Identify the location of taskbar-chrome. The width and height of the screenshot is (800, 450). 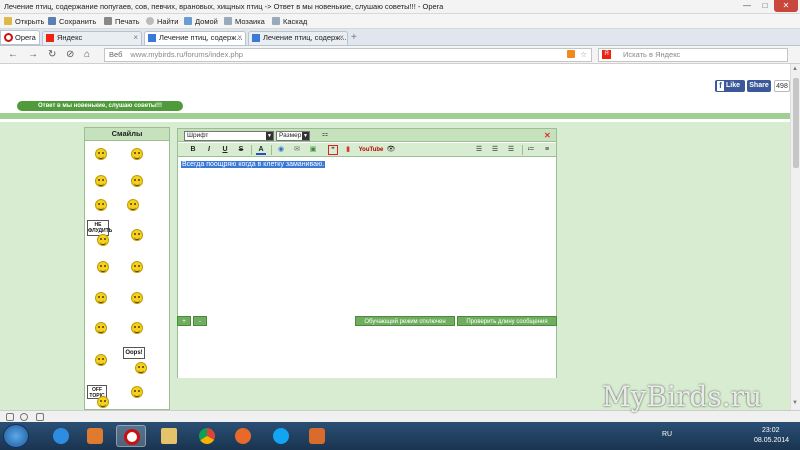
(207, 436).